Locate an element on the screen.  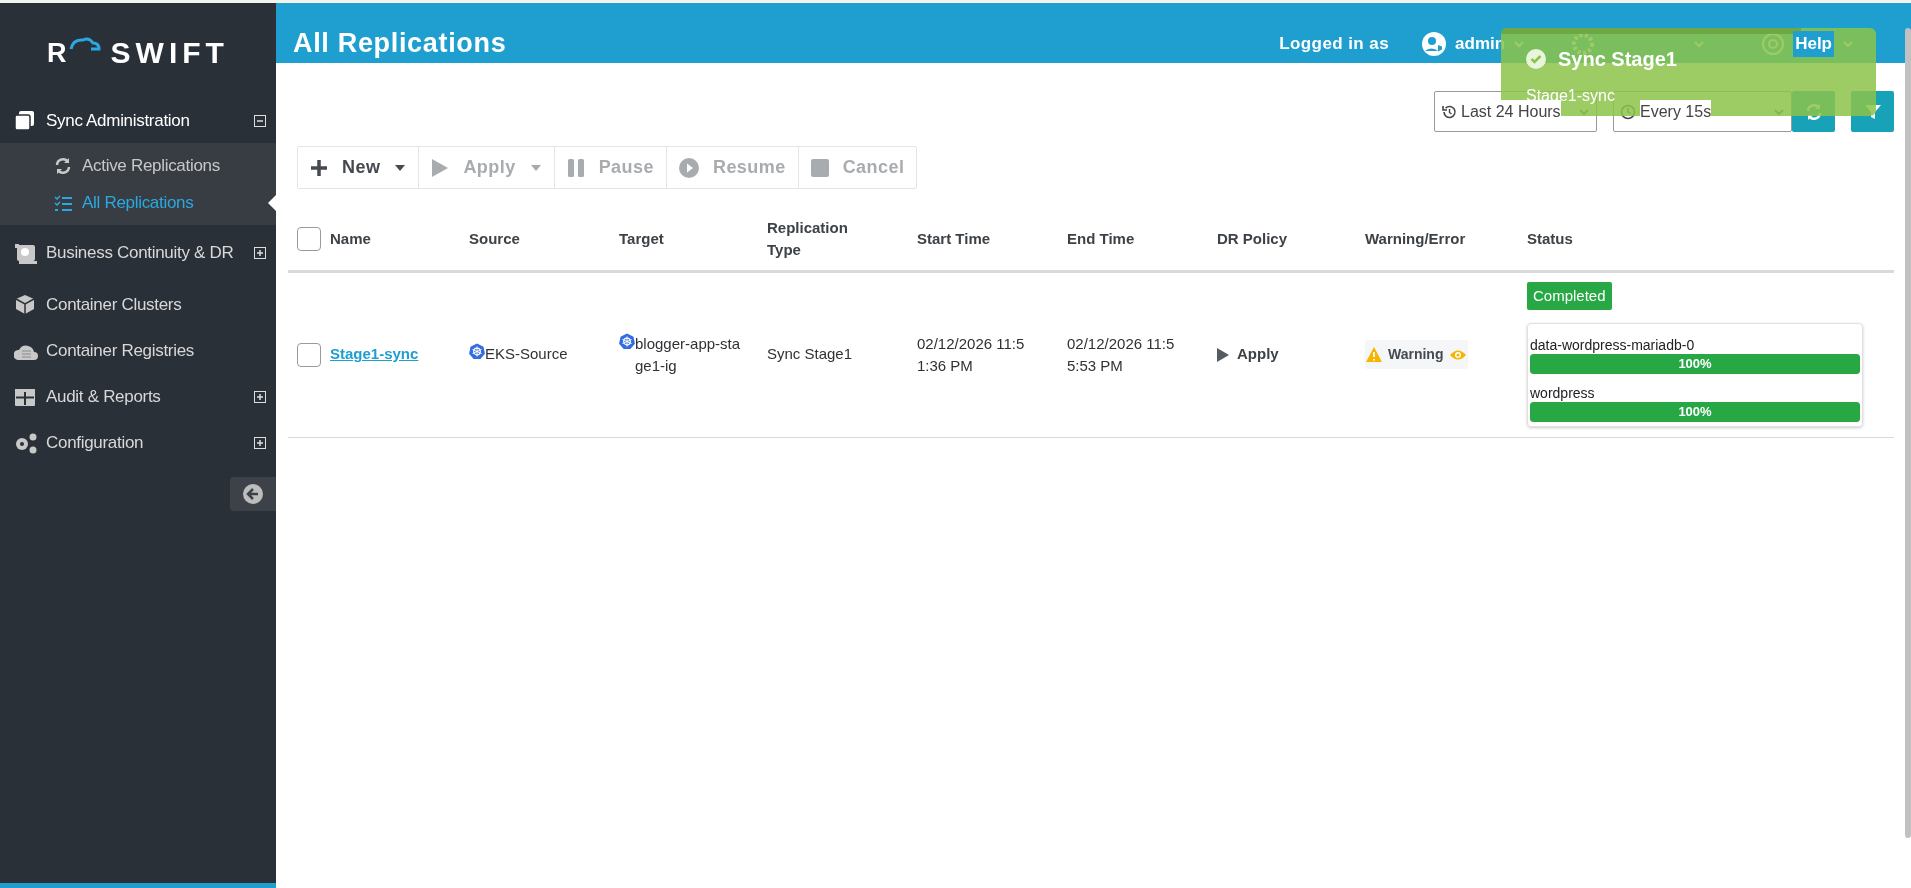
sidebar-item: Configuration is located at coordinates (138, 443).